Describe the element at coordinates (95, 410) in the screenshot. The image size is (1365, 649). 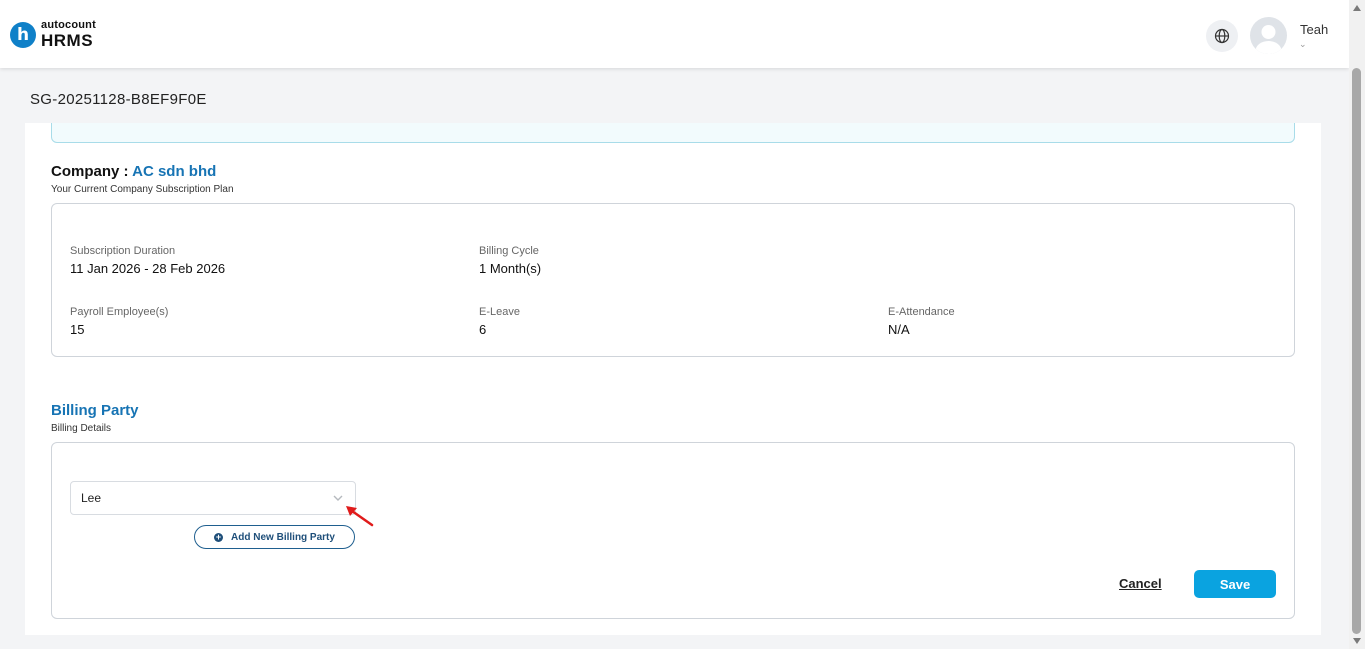
I see `billing-party-heading: Billing Party` at that location.